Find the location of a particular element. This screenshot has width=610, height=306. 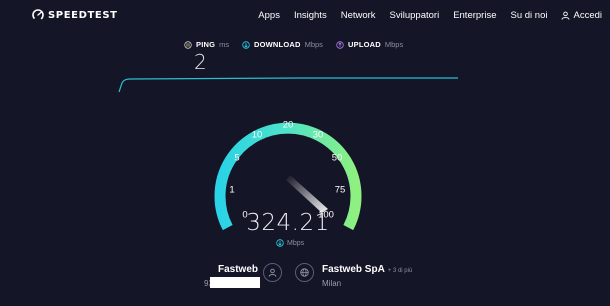

gauge-tick-10: 10 is located at coordinates (257, 135).